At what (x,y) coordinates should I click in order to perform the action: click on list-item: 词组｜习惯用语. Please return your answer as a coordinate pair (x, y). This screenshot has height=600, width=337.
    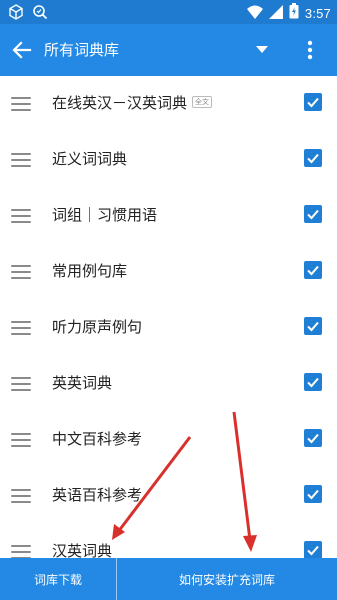
    Looking at the image, I should click on (168, 216).